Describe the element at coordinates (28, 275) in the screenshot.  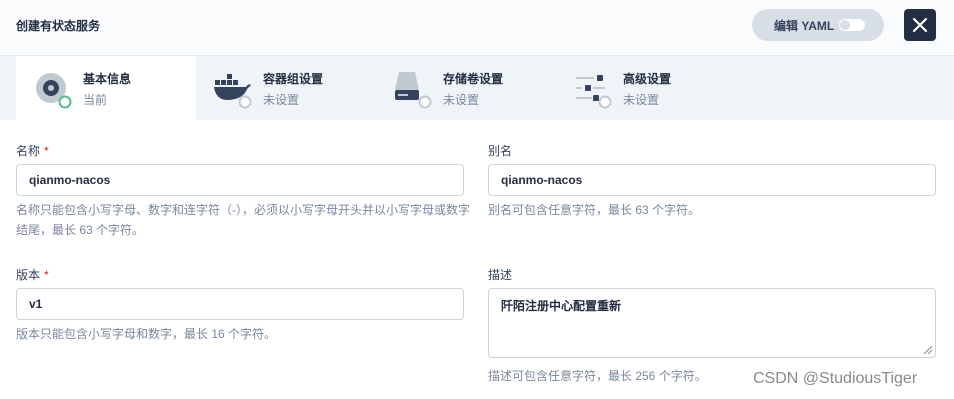
I see `version-label-text: 版本` at that location.